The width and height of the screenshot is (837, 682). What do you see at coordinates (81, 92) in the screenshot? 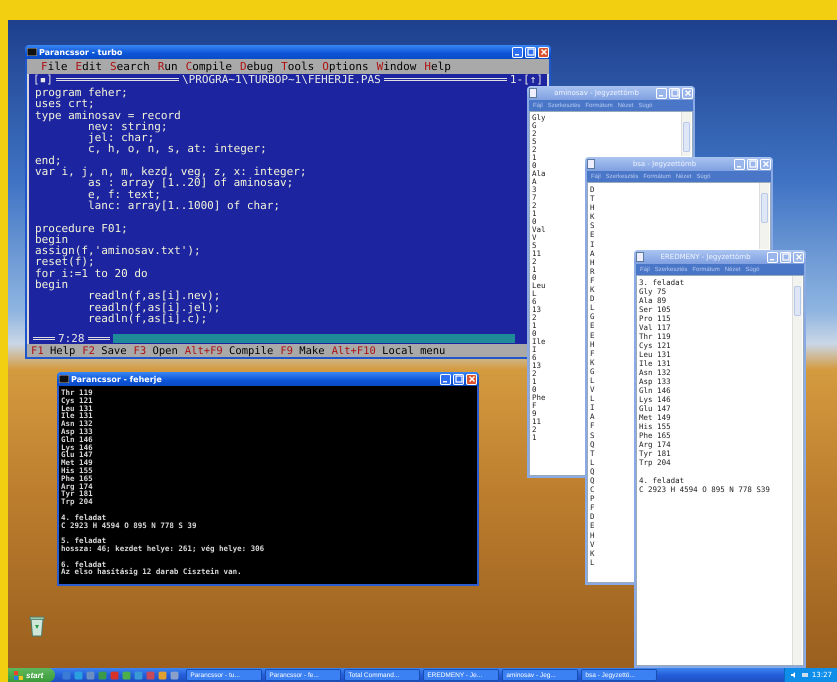
I see `code-line: program feher;` at bounding box center [81, 92].